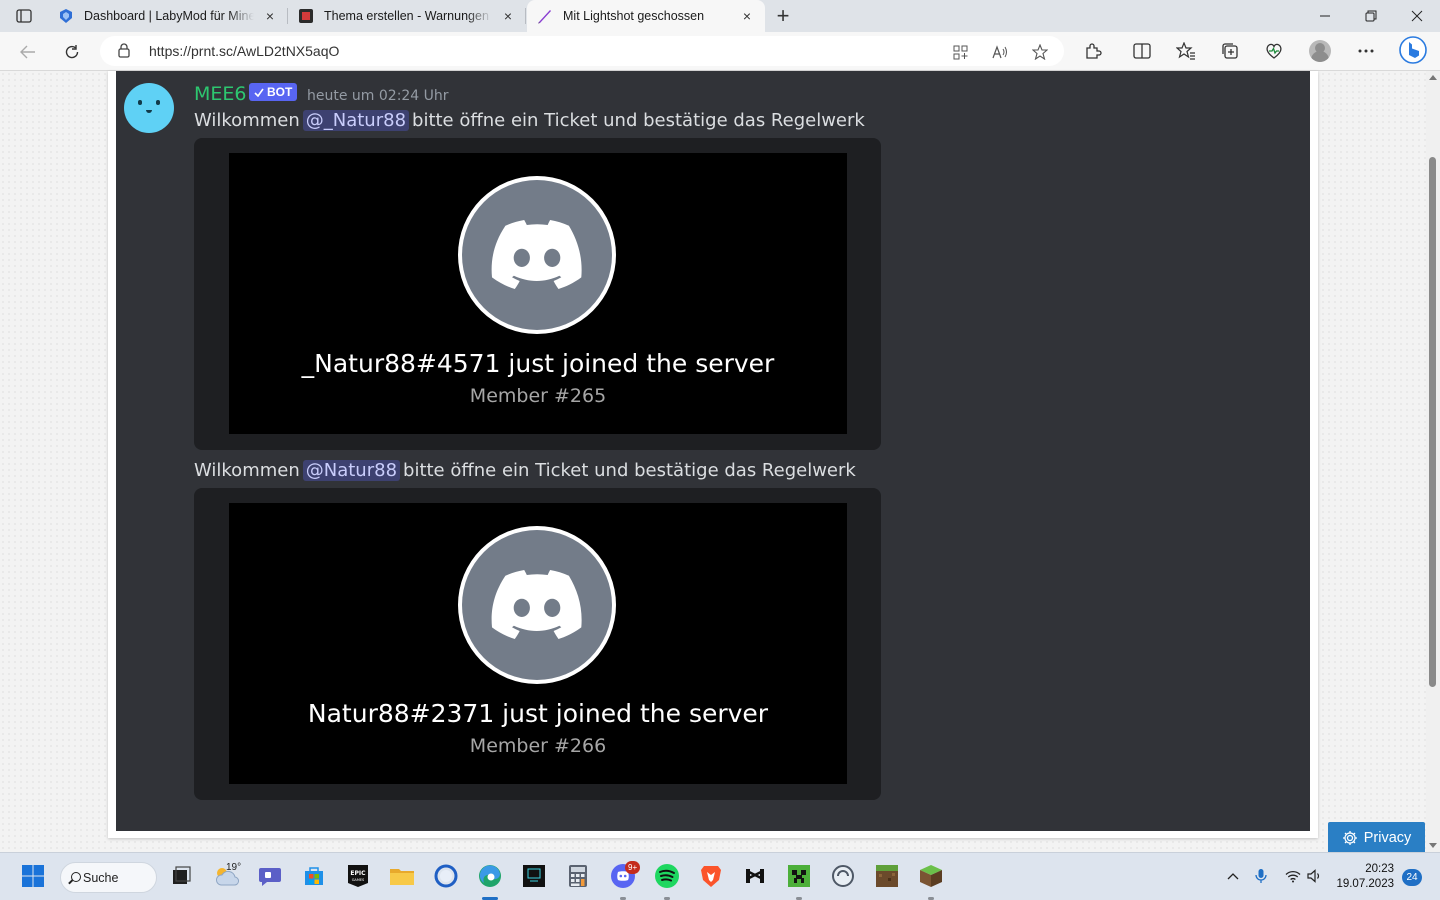 The image size is (1440, 900). I want to click on scroll-down-icon, so click(1433, 845).